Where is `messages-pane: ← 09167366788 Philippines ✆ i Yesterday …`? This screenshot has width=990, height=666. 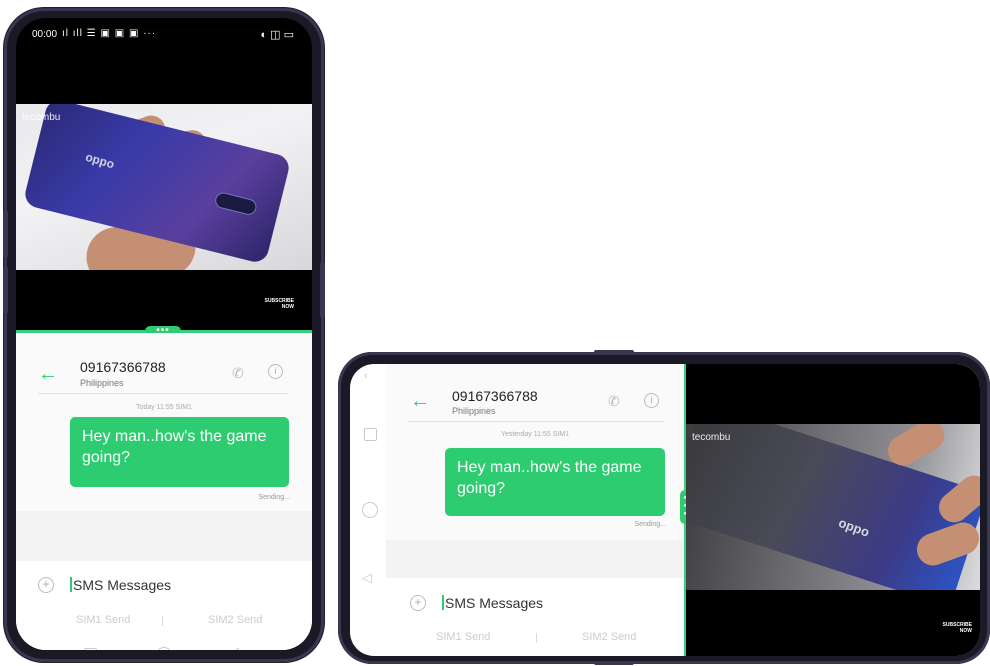 messages-pane: ← 09167366788 Philippines ✆ i Yesterday … is located at coordinates (535, 510).